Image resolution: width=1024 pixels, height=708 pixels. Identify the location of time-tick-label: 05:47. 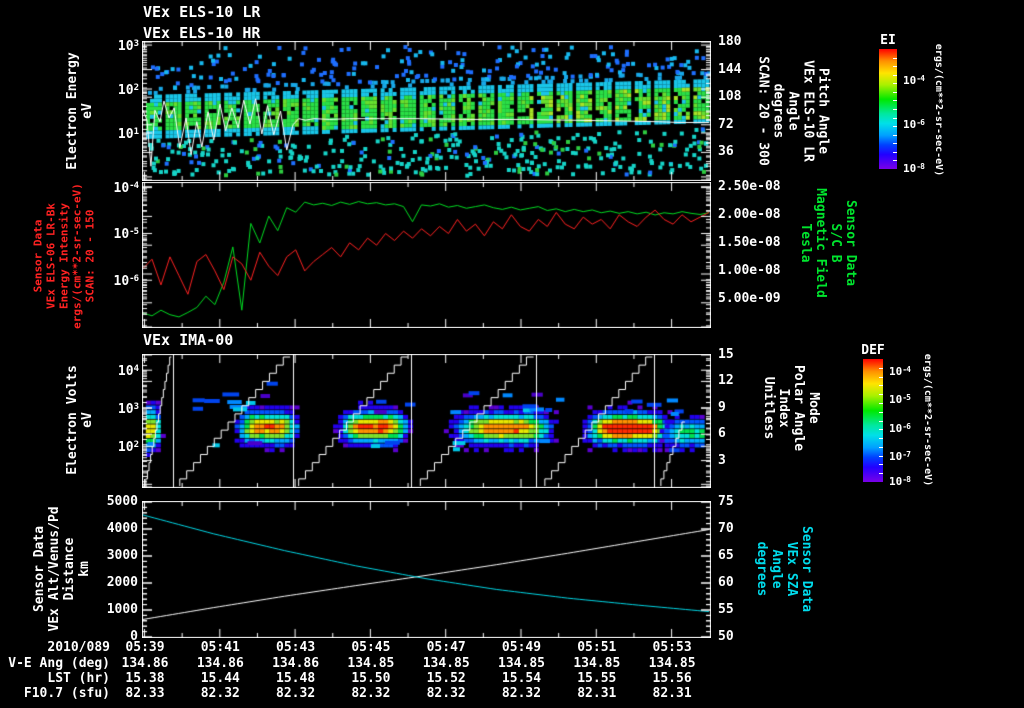
(446, 647).